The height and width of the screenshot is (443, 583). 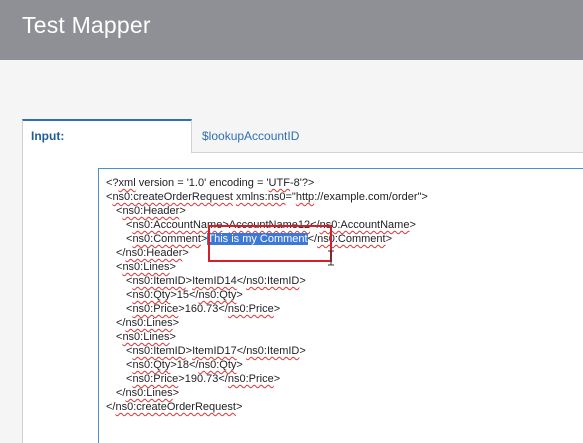 I want to click on code-token: ItemID17, so click(x=214, y=351).